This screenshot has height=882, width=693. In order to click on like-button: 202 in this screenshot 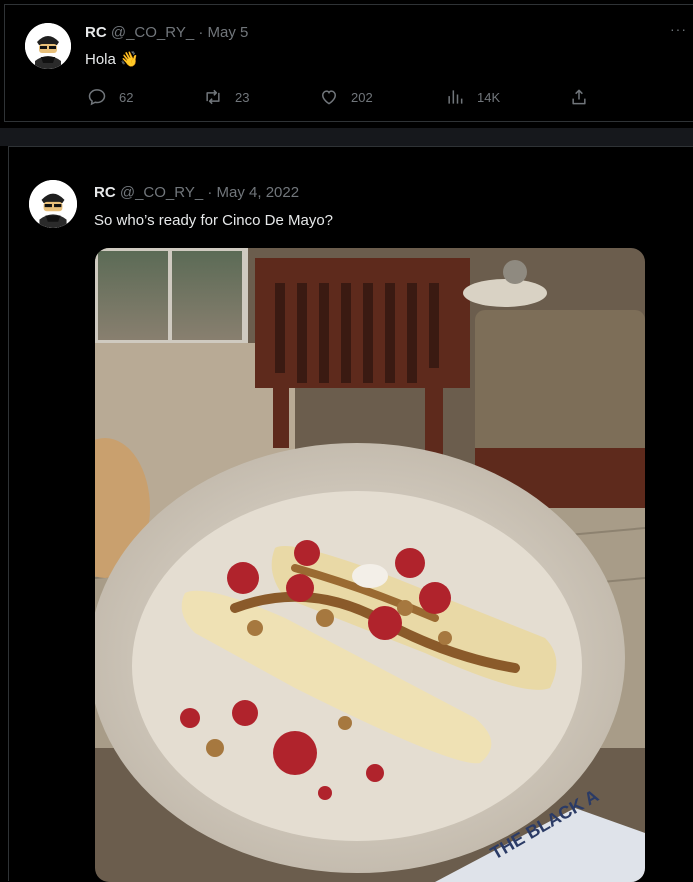, I will do `click(346, 97)`.